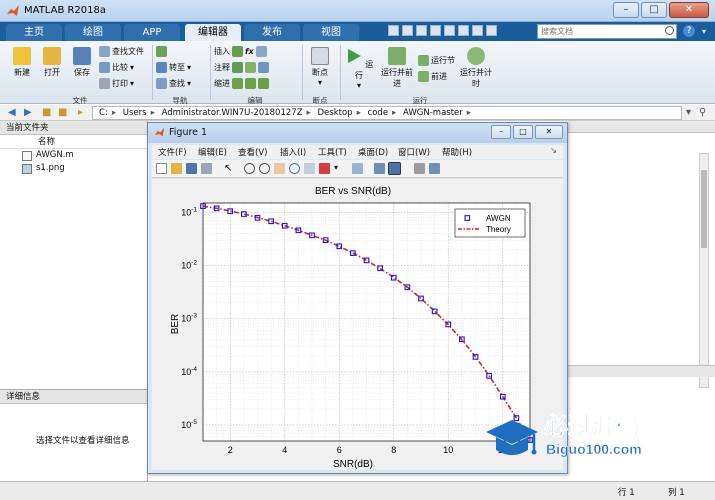 The height and width of the screenshot is (500, 715). Describe the element at coordinates (212, 152) in the screenshot. I see `menu-edit: 编辑(E)` at that location.